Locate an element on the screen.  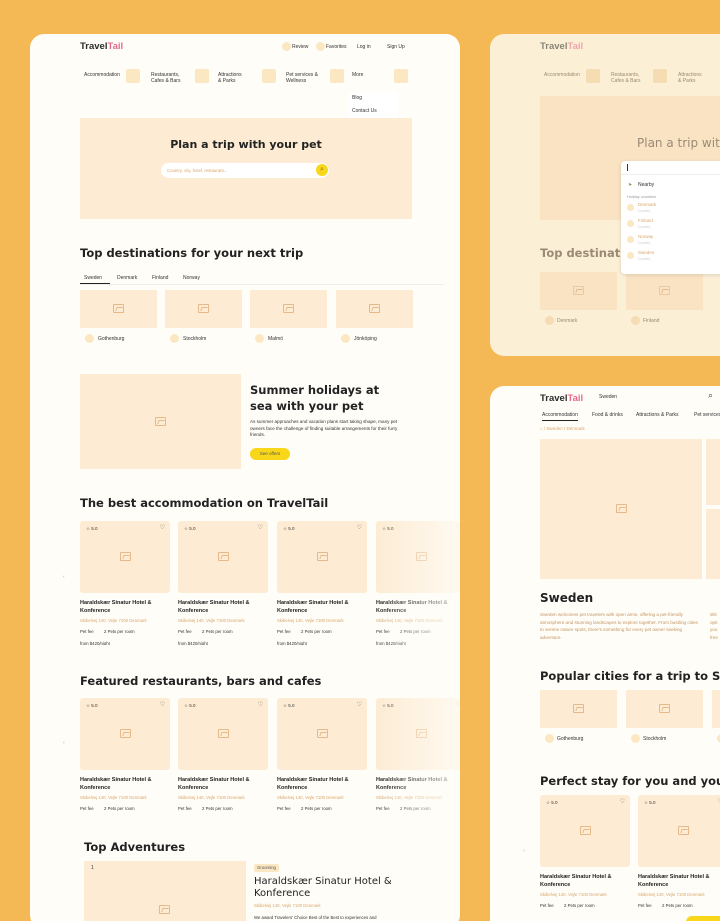
rating: ☆ 5.0 is located at coordinates (190, 529).